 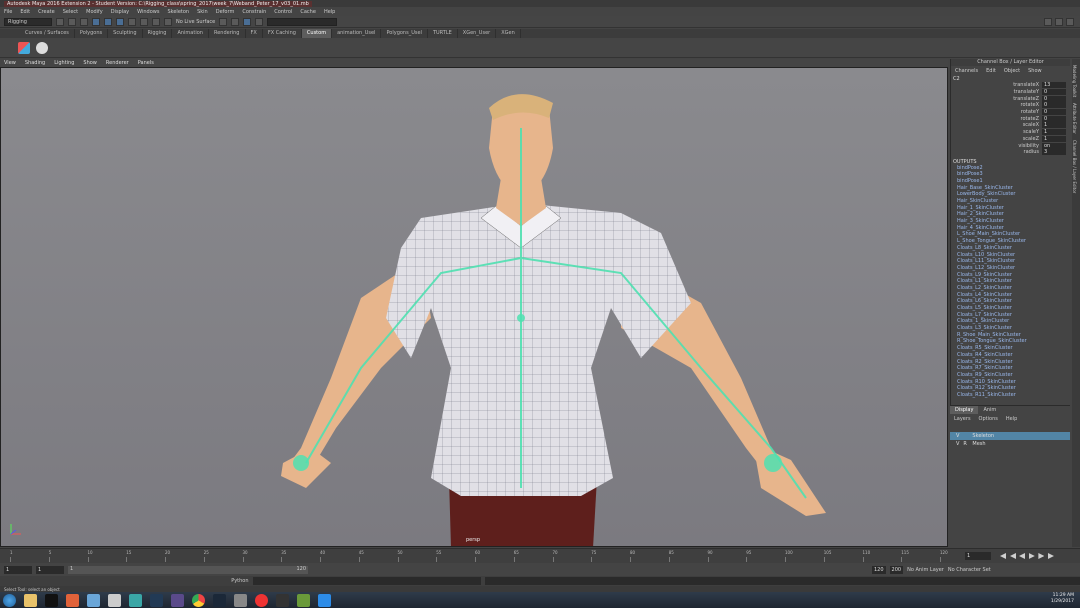 I want to click on open-scene-icon, so click(x=72, y=21).